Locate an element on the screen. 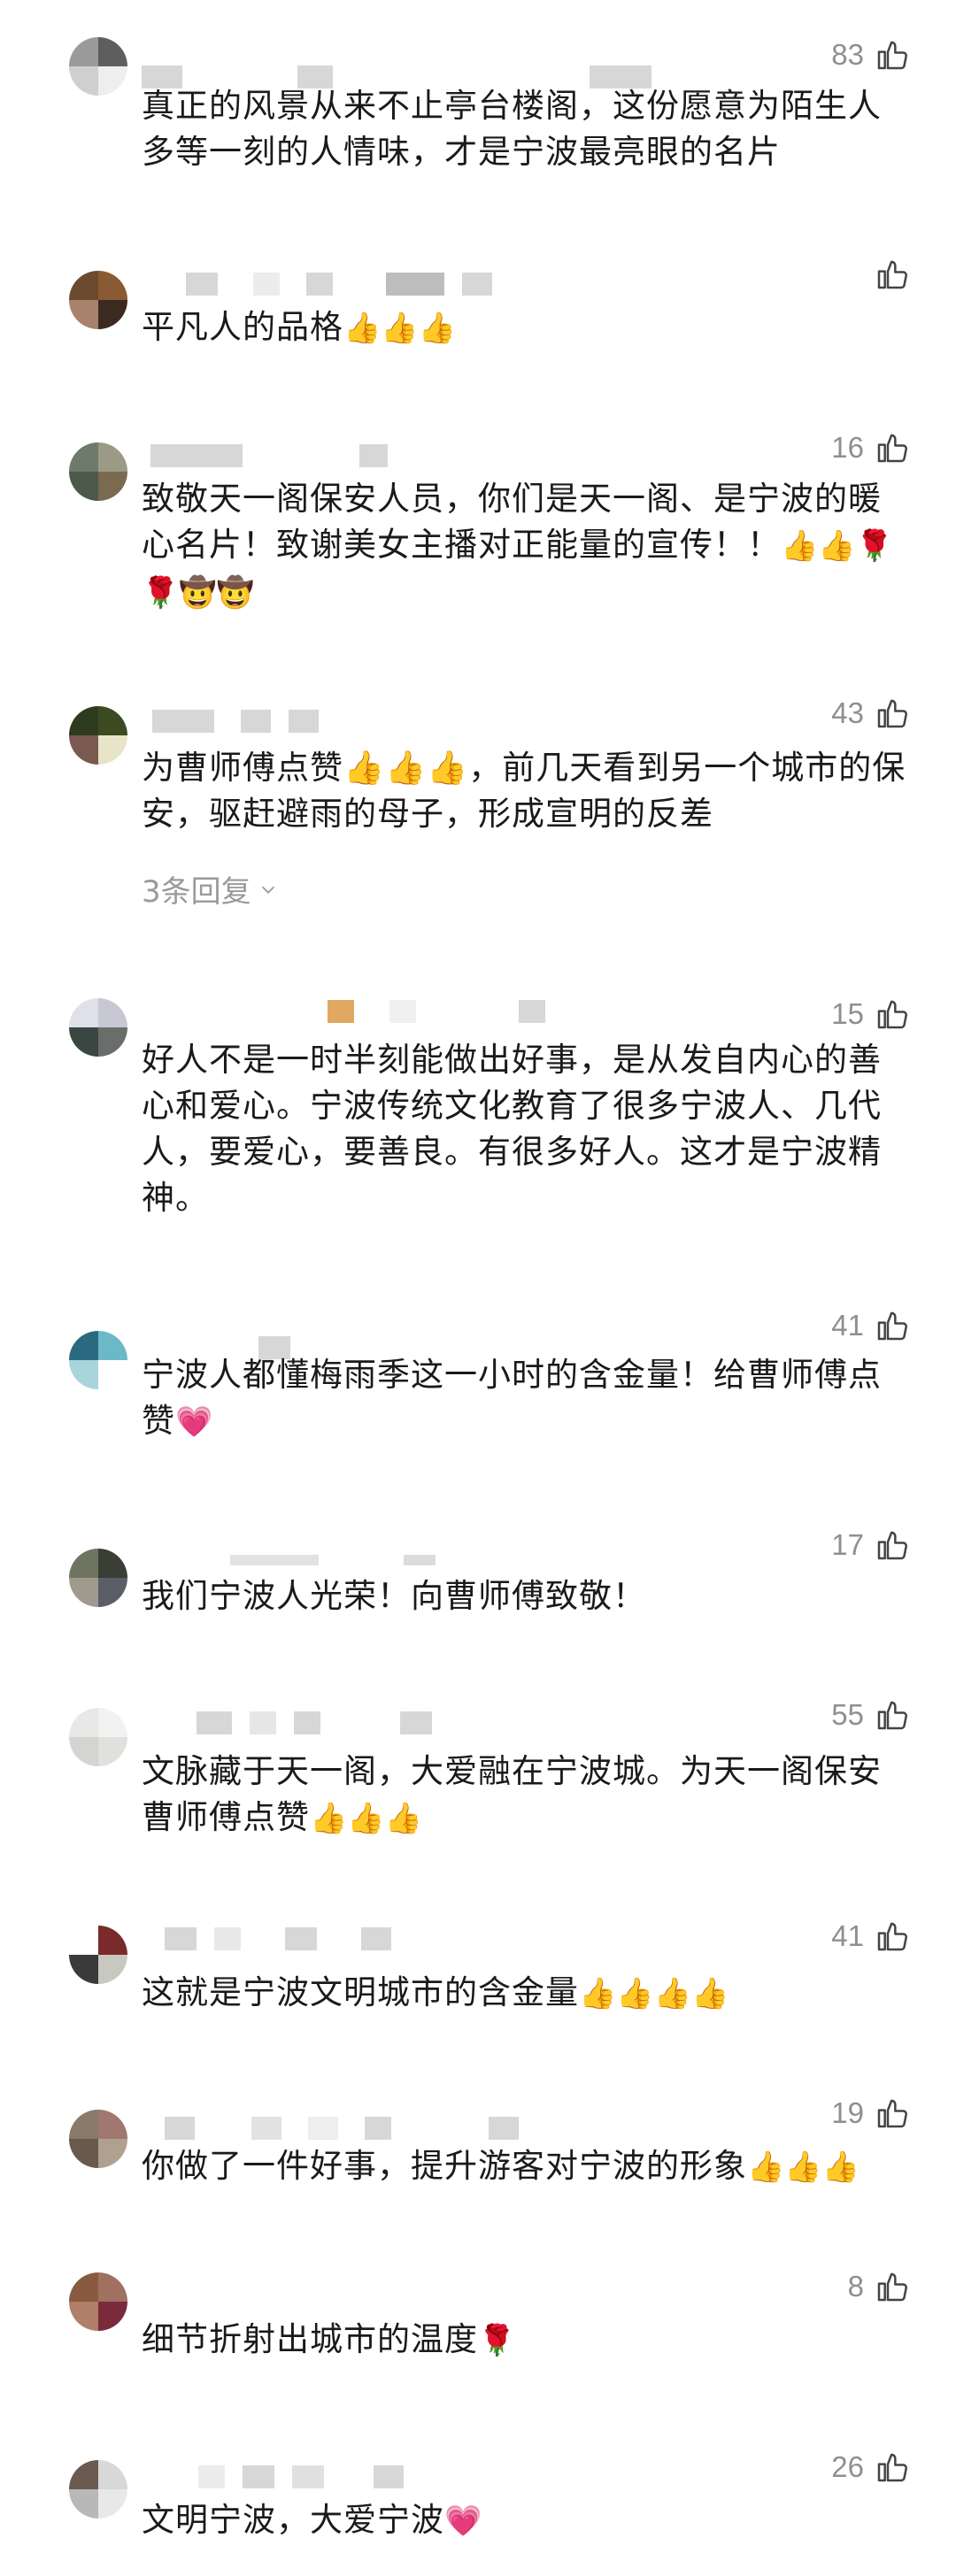 This screenshot has height=2576, width=956. like-button: 15 is located at coordinates (870, 1014).